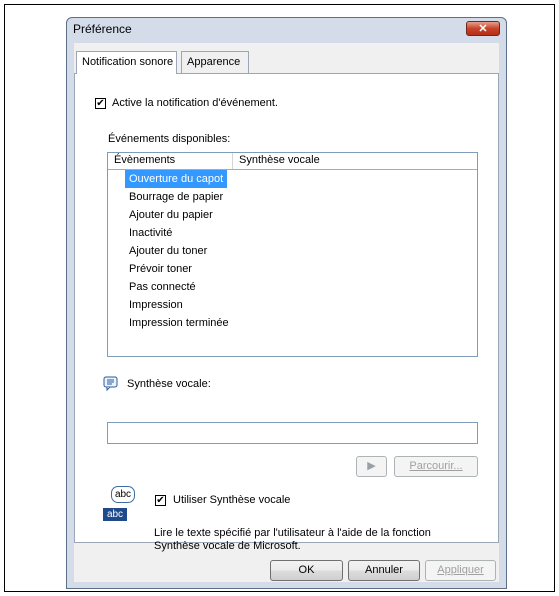  I want to click on ok-button: OK, so click(306, 570).